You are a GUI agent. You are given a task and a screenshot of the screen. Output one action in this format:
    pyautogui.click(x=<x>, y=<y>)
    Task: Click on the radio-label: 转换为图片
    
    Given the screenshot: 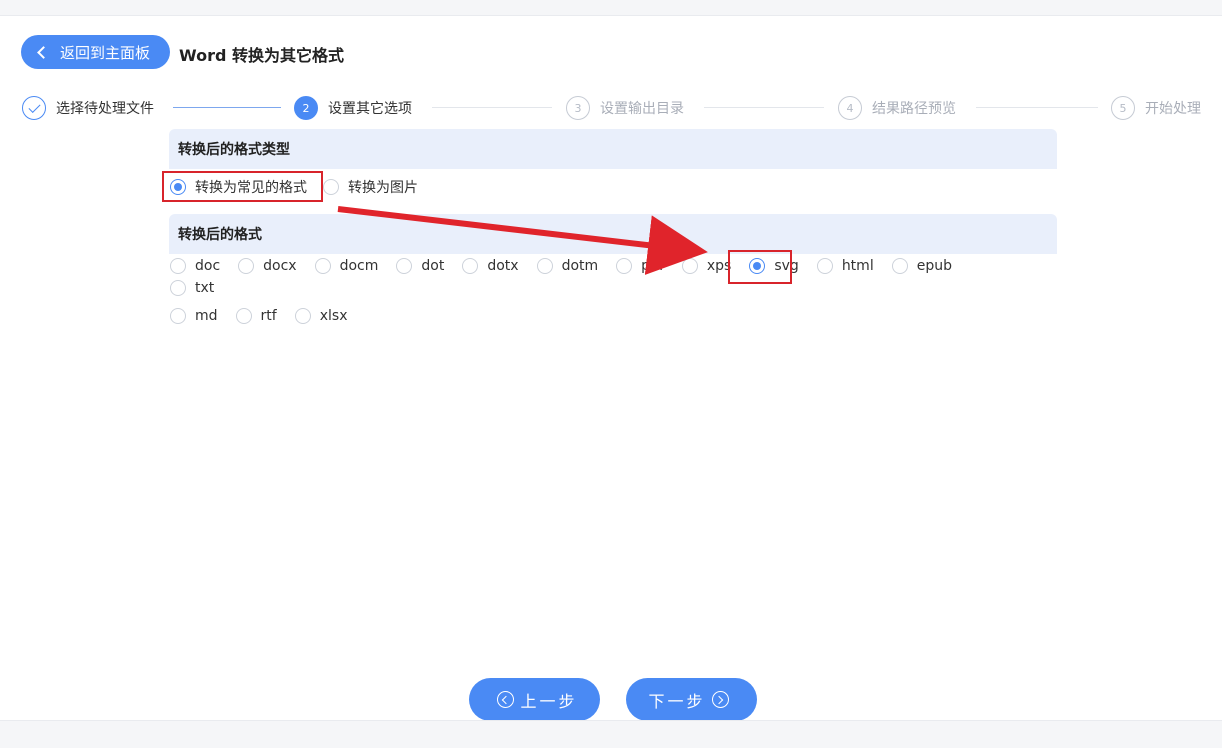 What is the action you would take?
    pyautogui.click(x=383, y=188)
    